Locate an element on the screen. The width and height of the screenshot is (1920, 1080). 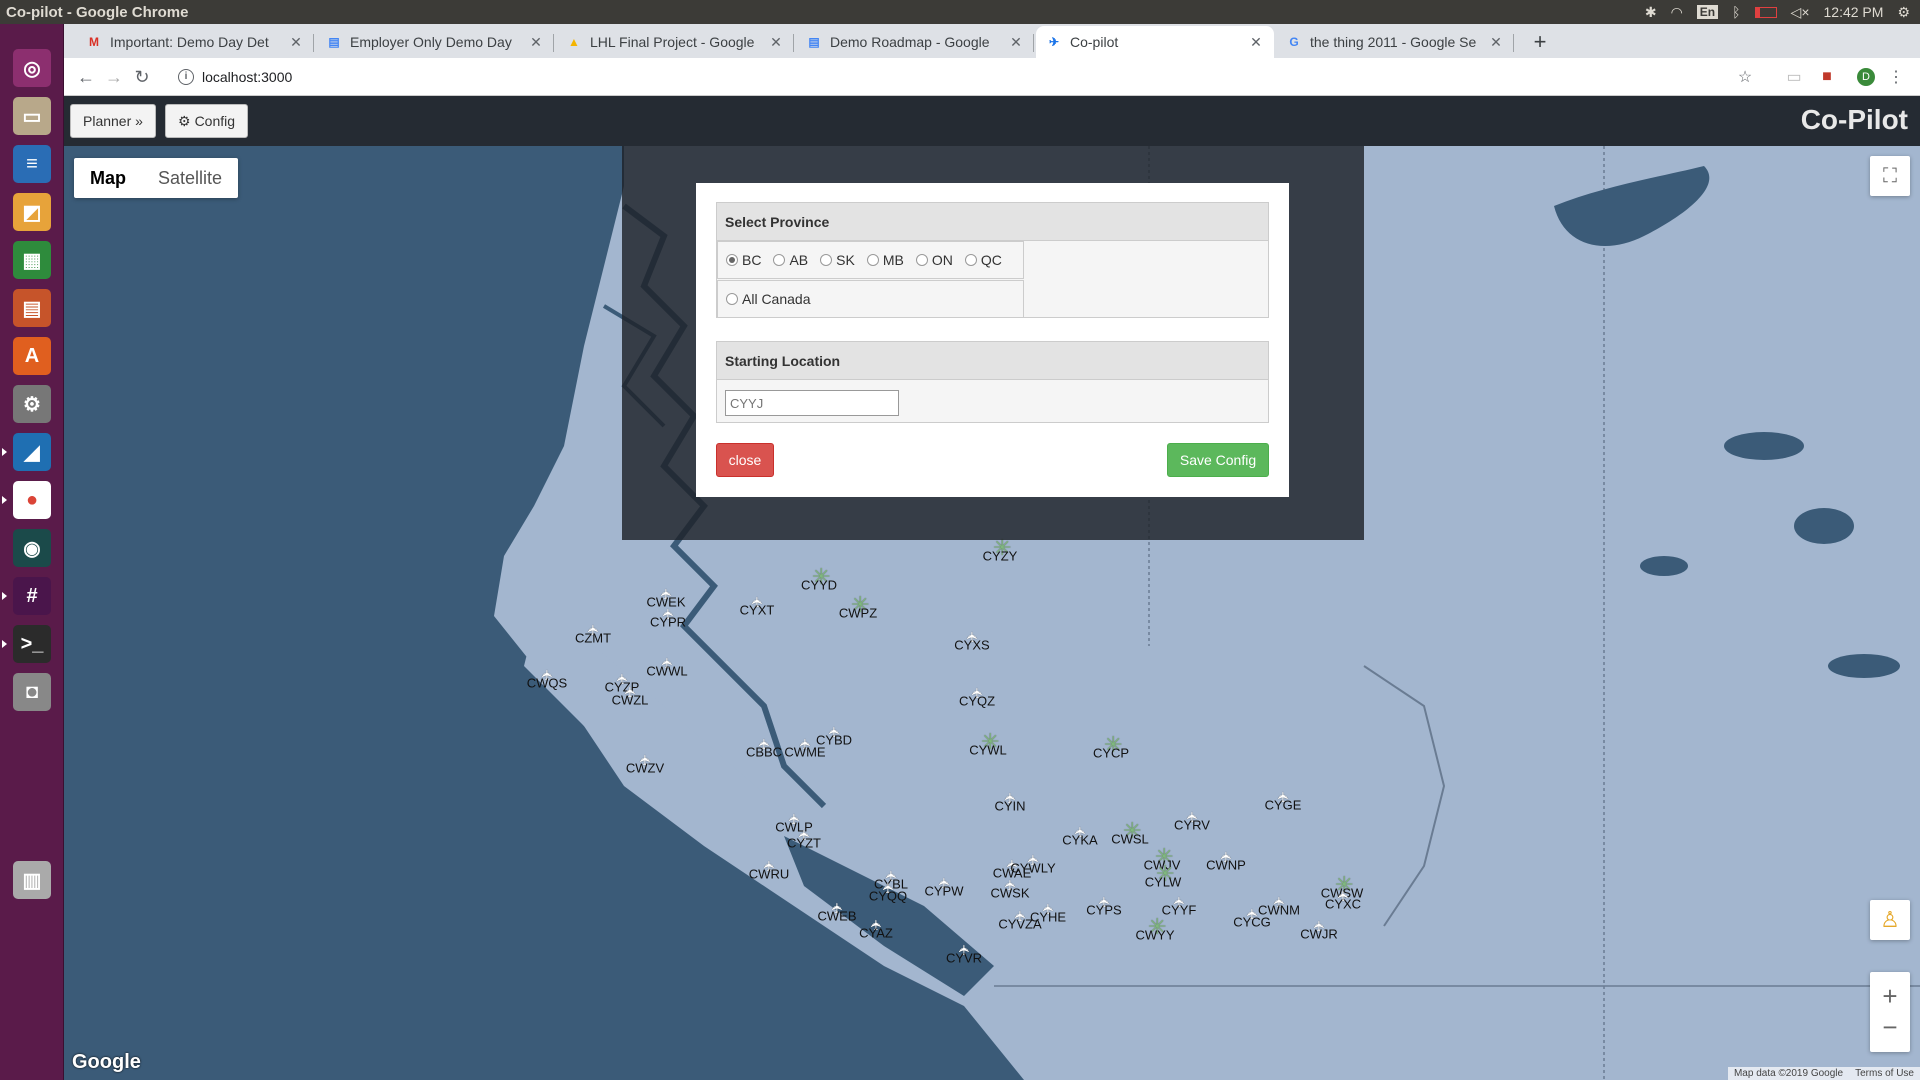
airport-label: CYGE is located at coordinates (1283, 805).